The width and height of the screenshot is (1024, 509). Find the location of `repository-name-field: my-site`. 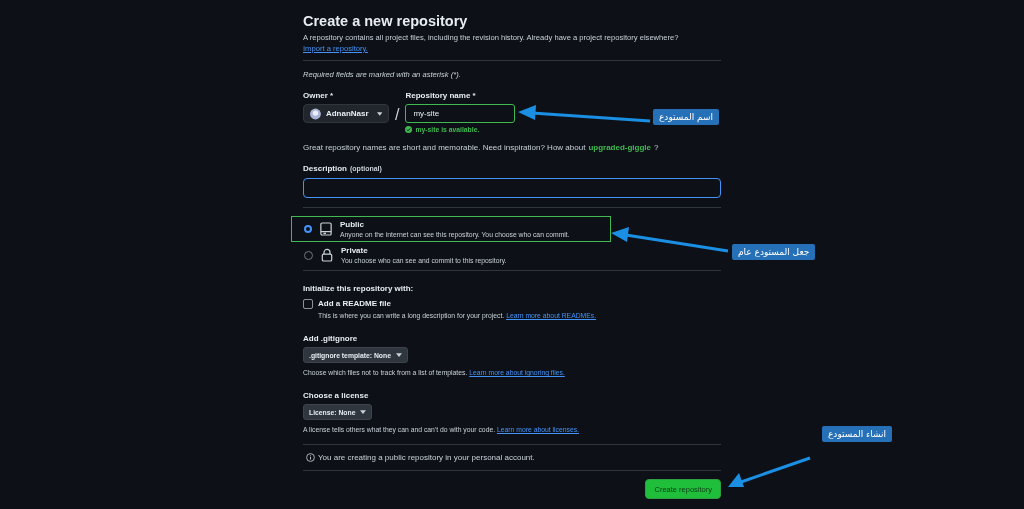

repository-name-field: my-site is located at coordinates (460, 113).